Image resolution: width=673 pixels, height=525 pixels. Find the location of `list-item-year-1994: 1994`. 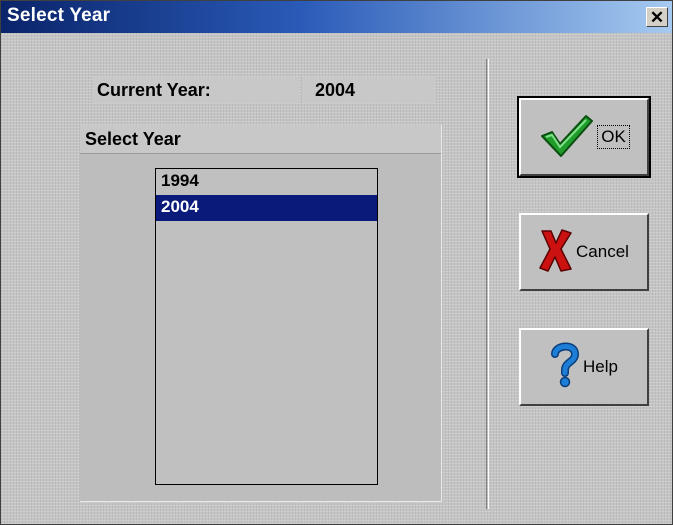

list-item-year-1994: 1994 is located at coordinates (266, 182).